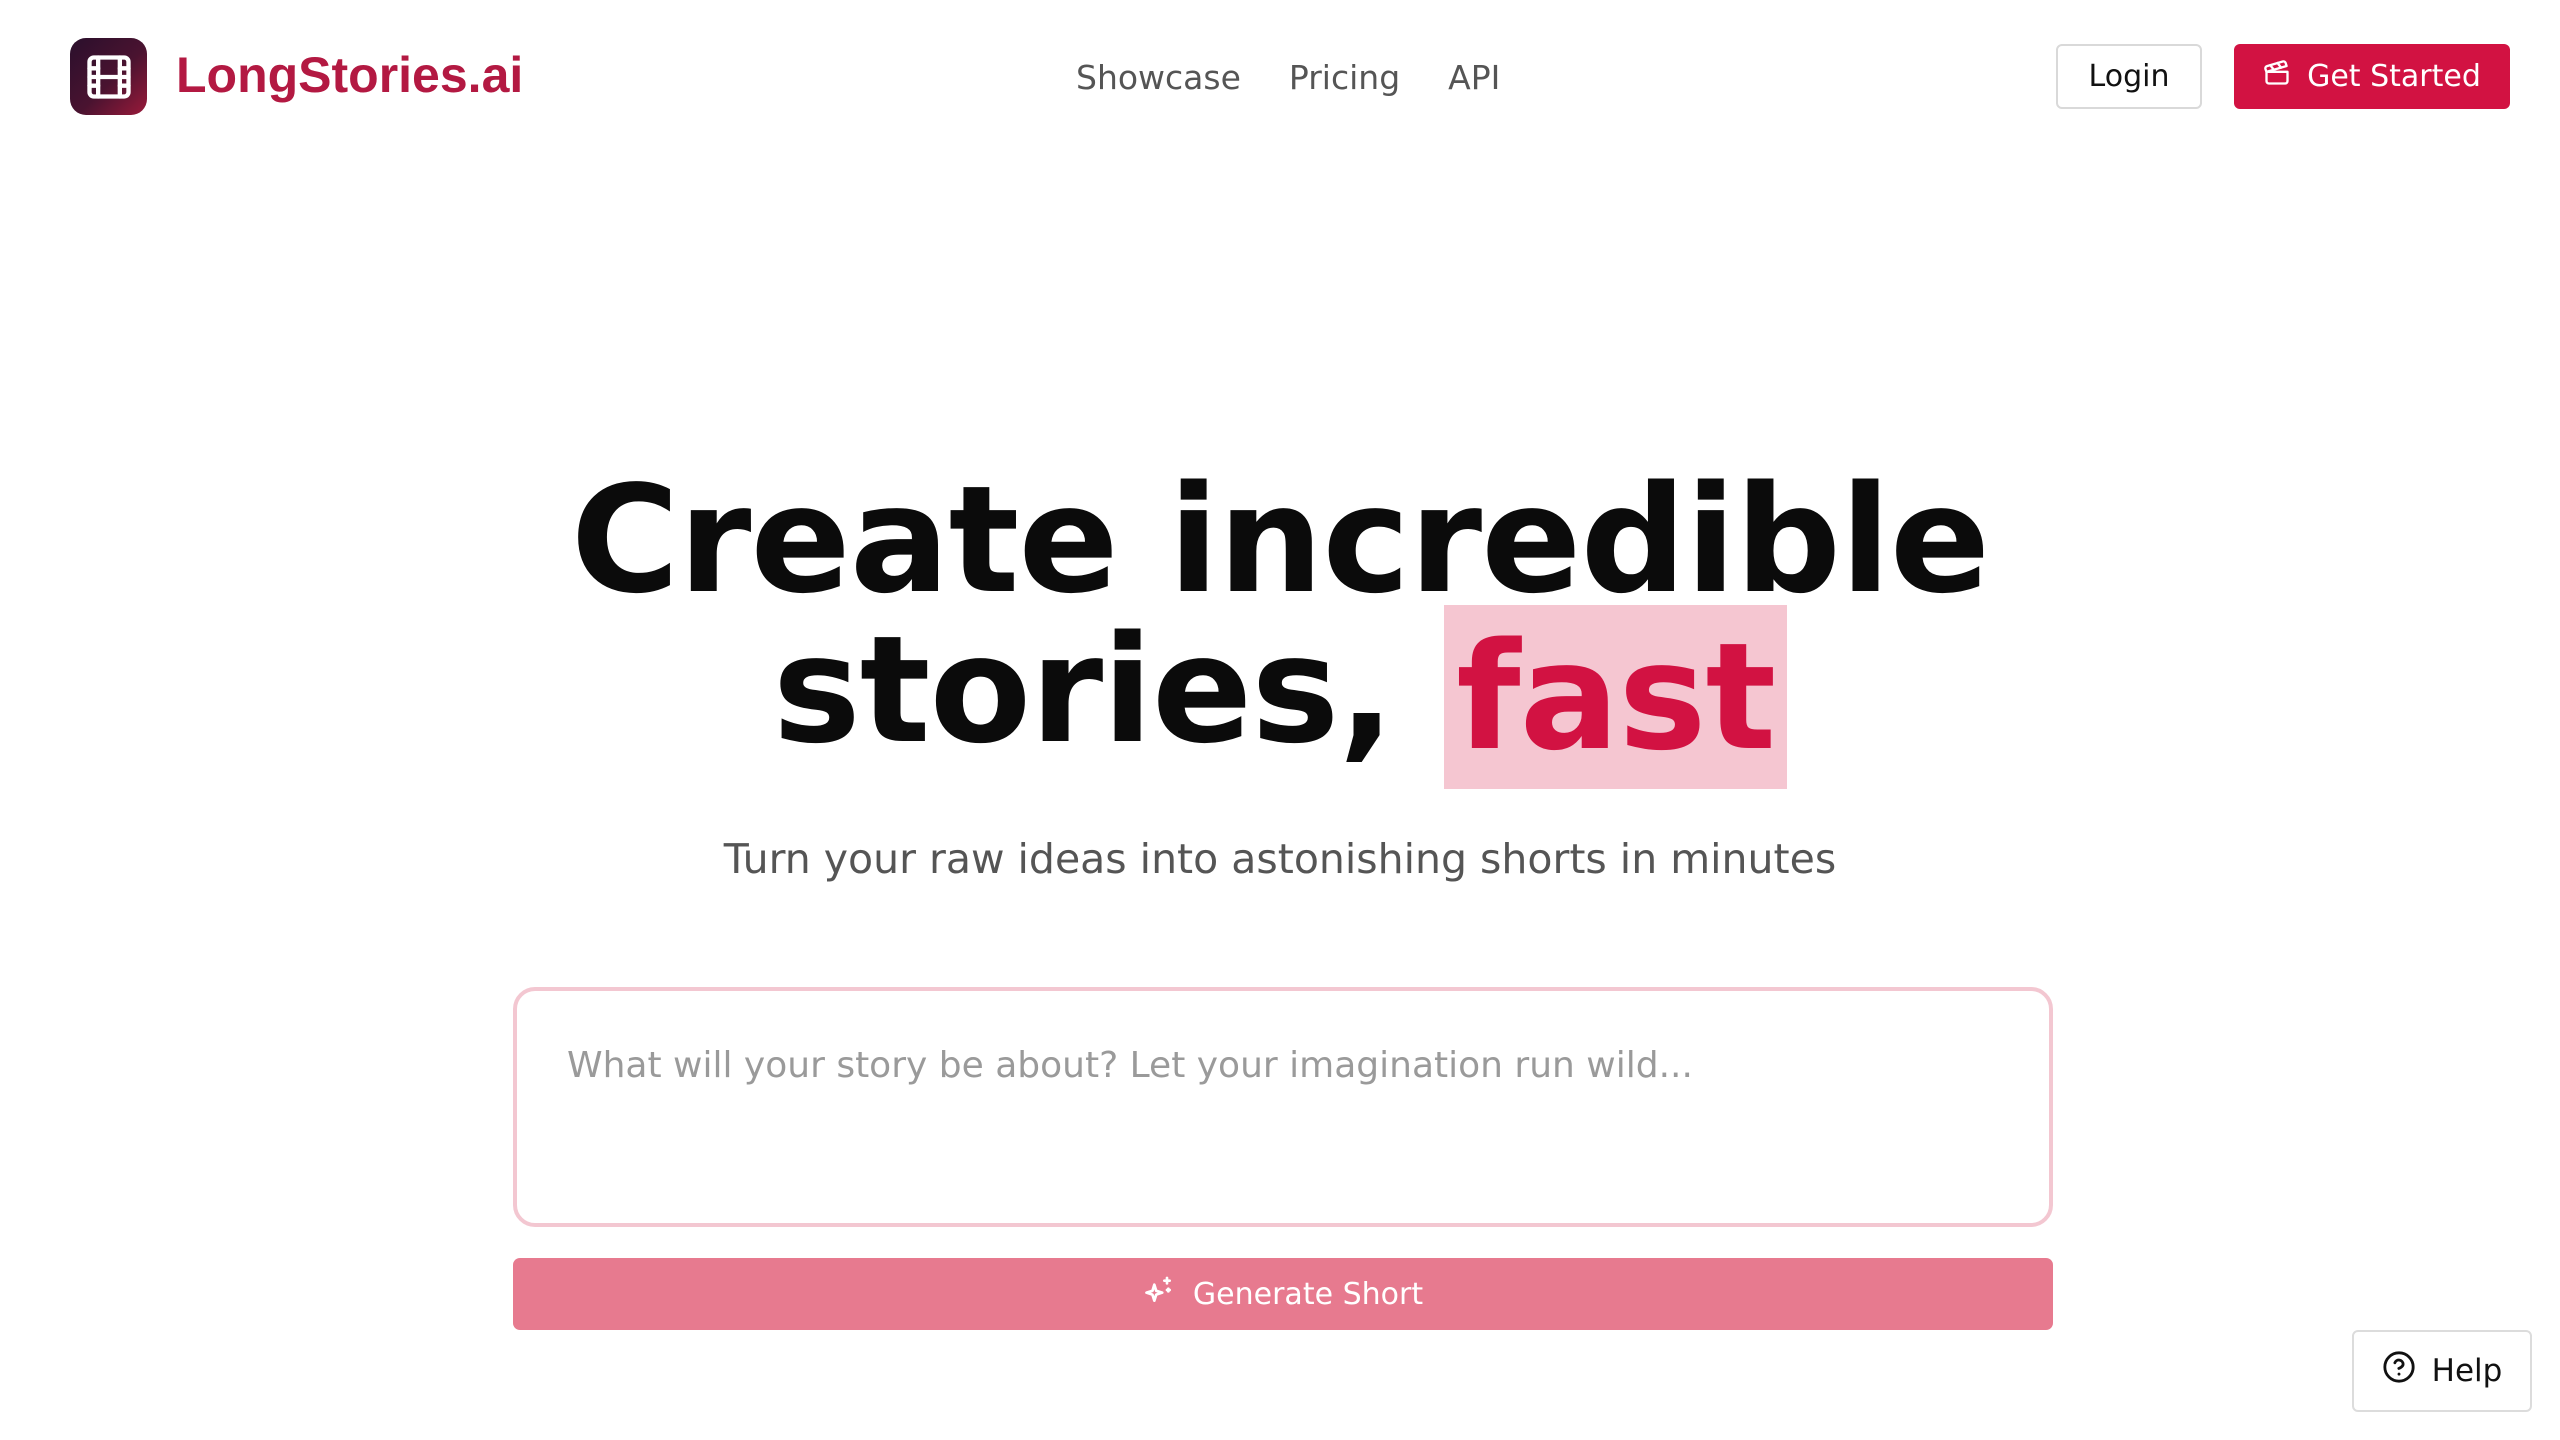 Image resolution: width=2560 pixels, height=1440 pixels. I want to click on story-prompt-box, so click(1283, 1107).